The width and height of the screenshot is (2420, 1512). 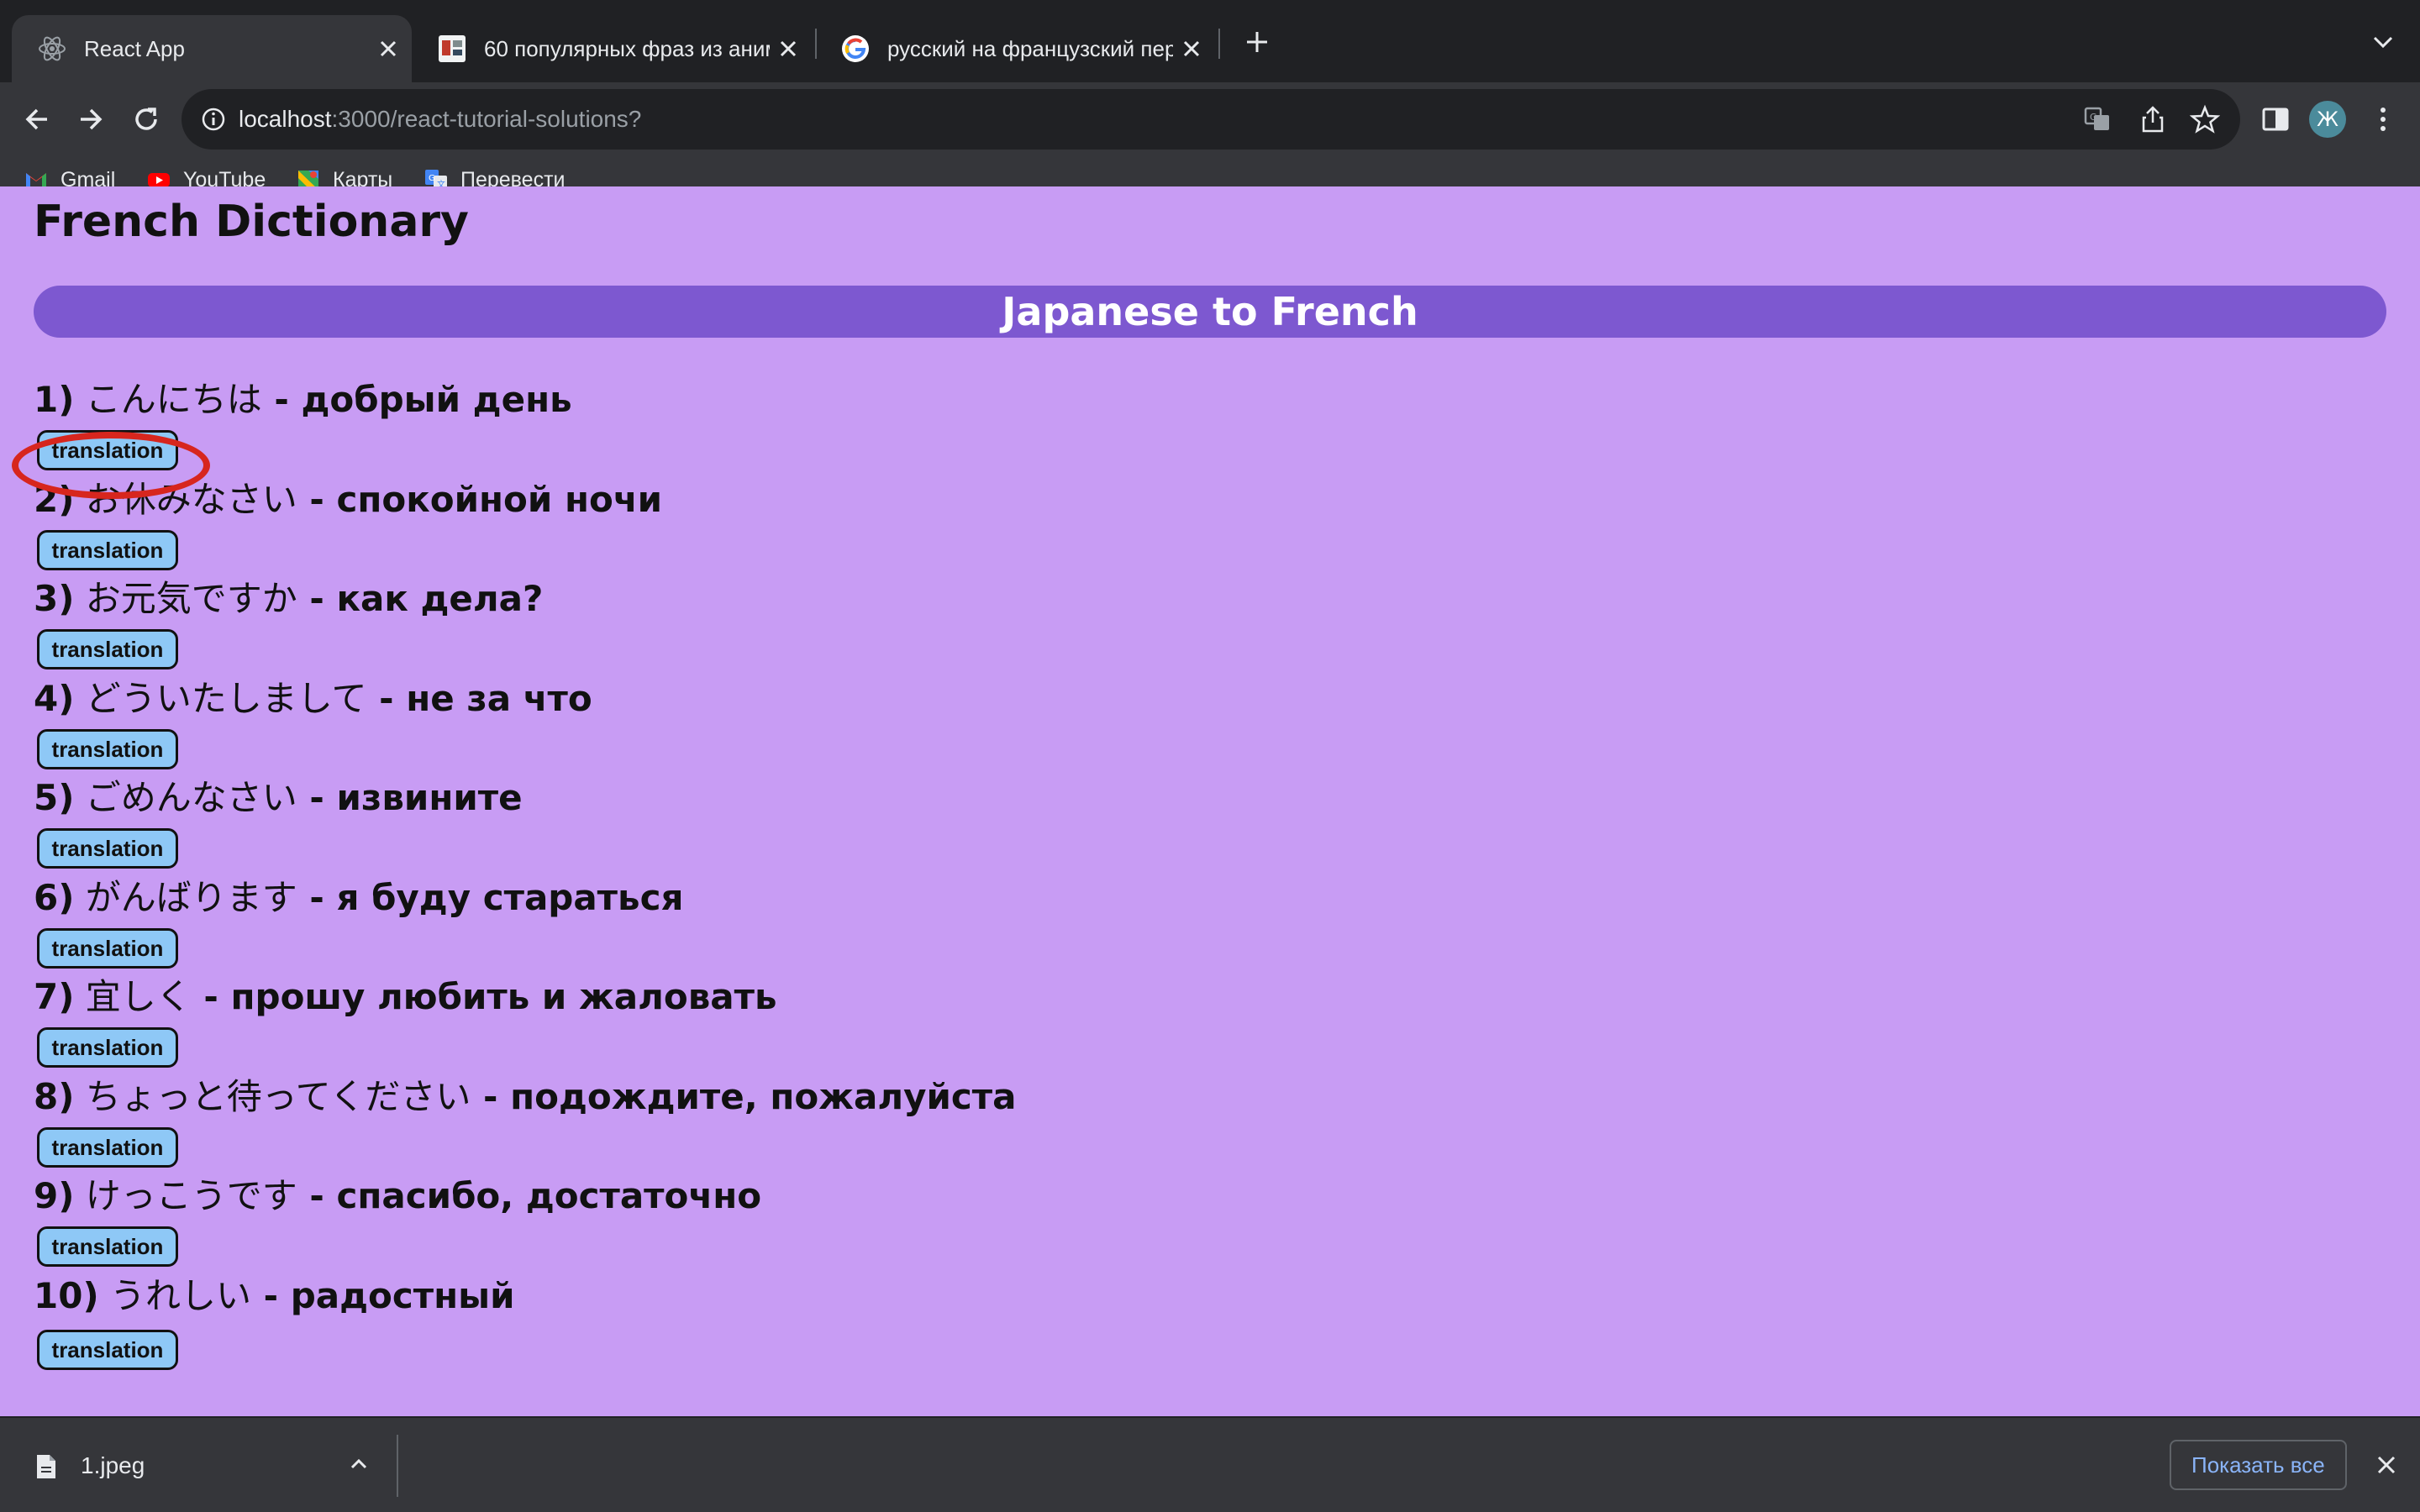 I want to click on page-translate-icon: G, so click(x=2097, y=119).